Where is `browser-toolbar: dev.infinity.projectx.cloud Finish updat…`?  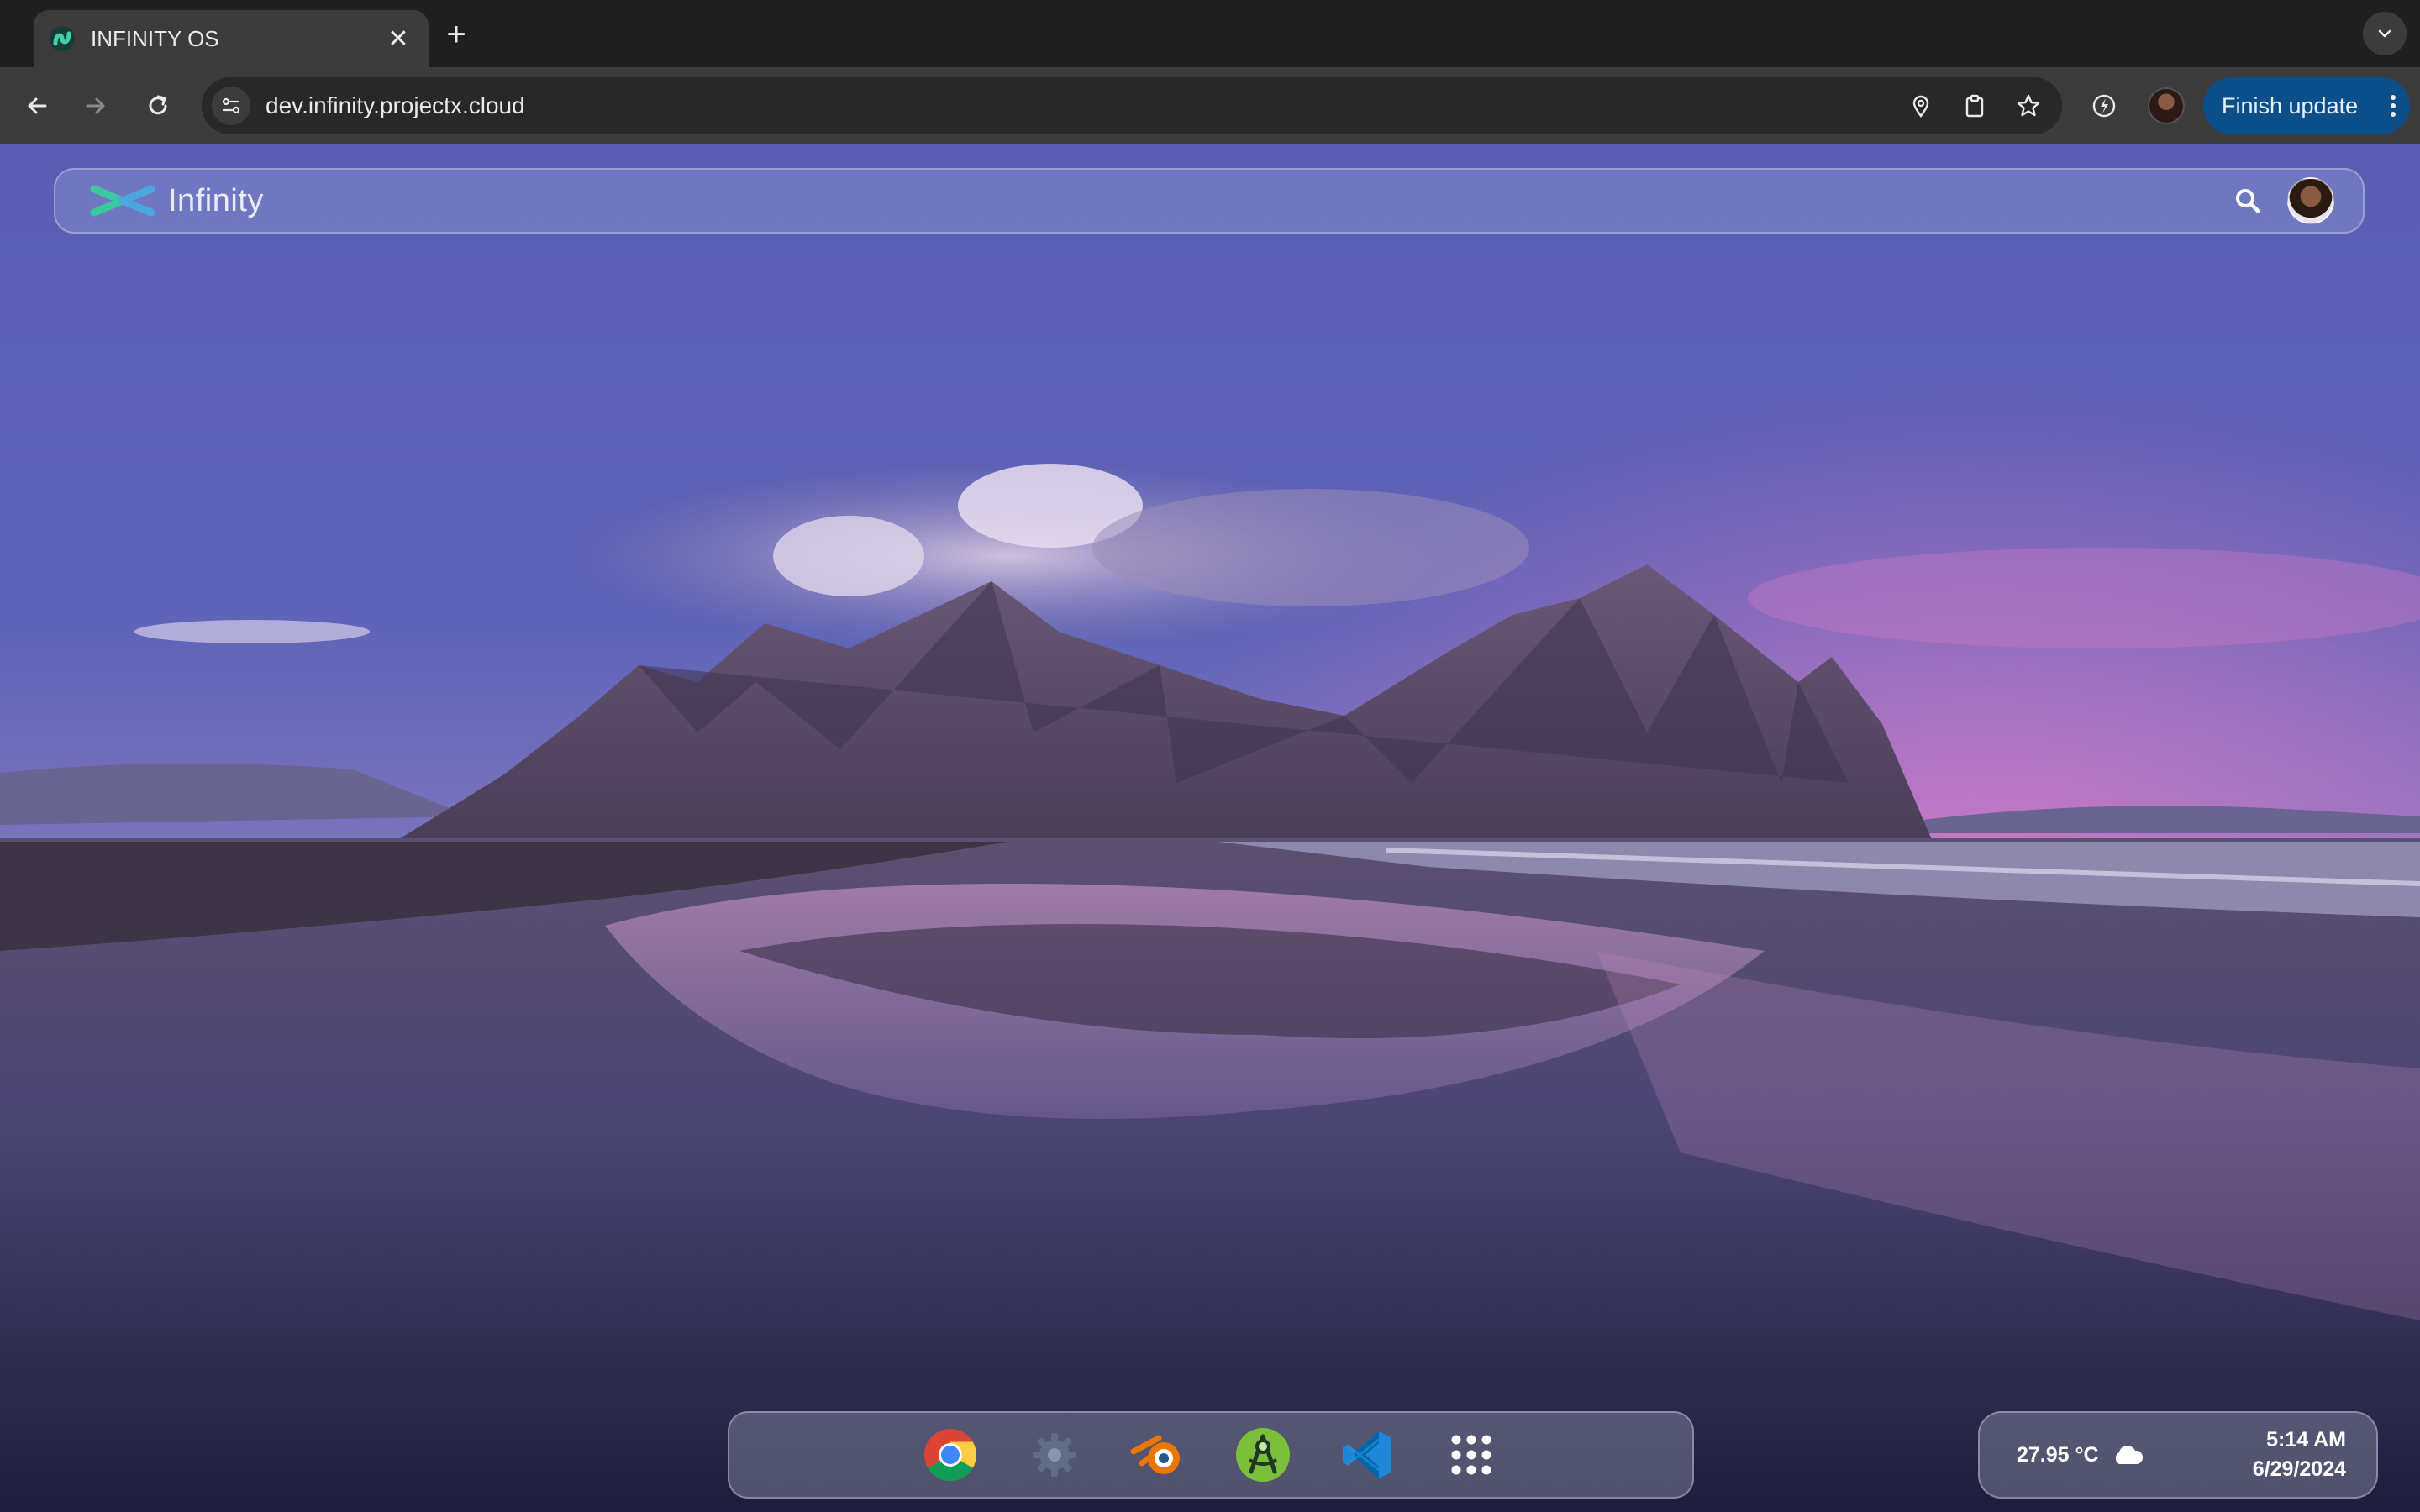
browser-toolbar: dev.infinity.projectx.cloud Finish updat… is located at coordinates (1210, 105).